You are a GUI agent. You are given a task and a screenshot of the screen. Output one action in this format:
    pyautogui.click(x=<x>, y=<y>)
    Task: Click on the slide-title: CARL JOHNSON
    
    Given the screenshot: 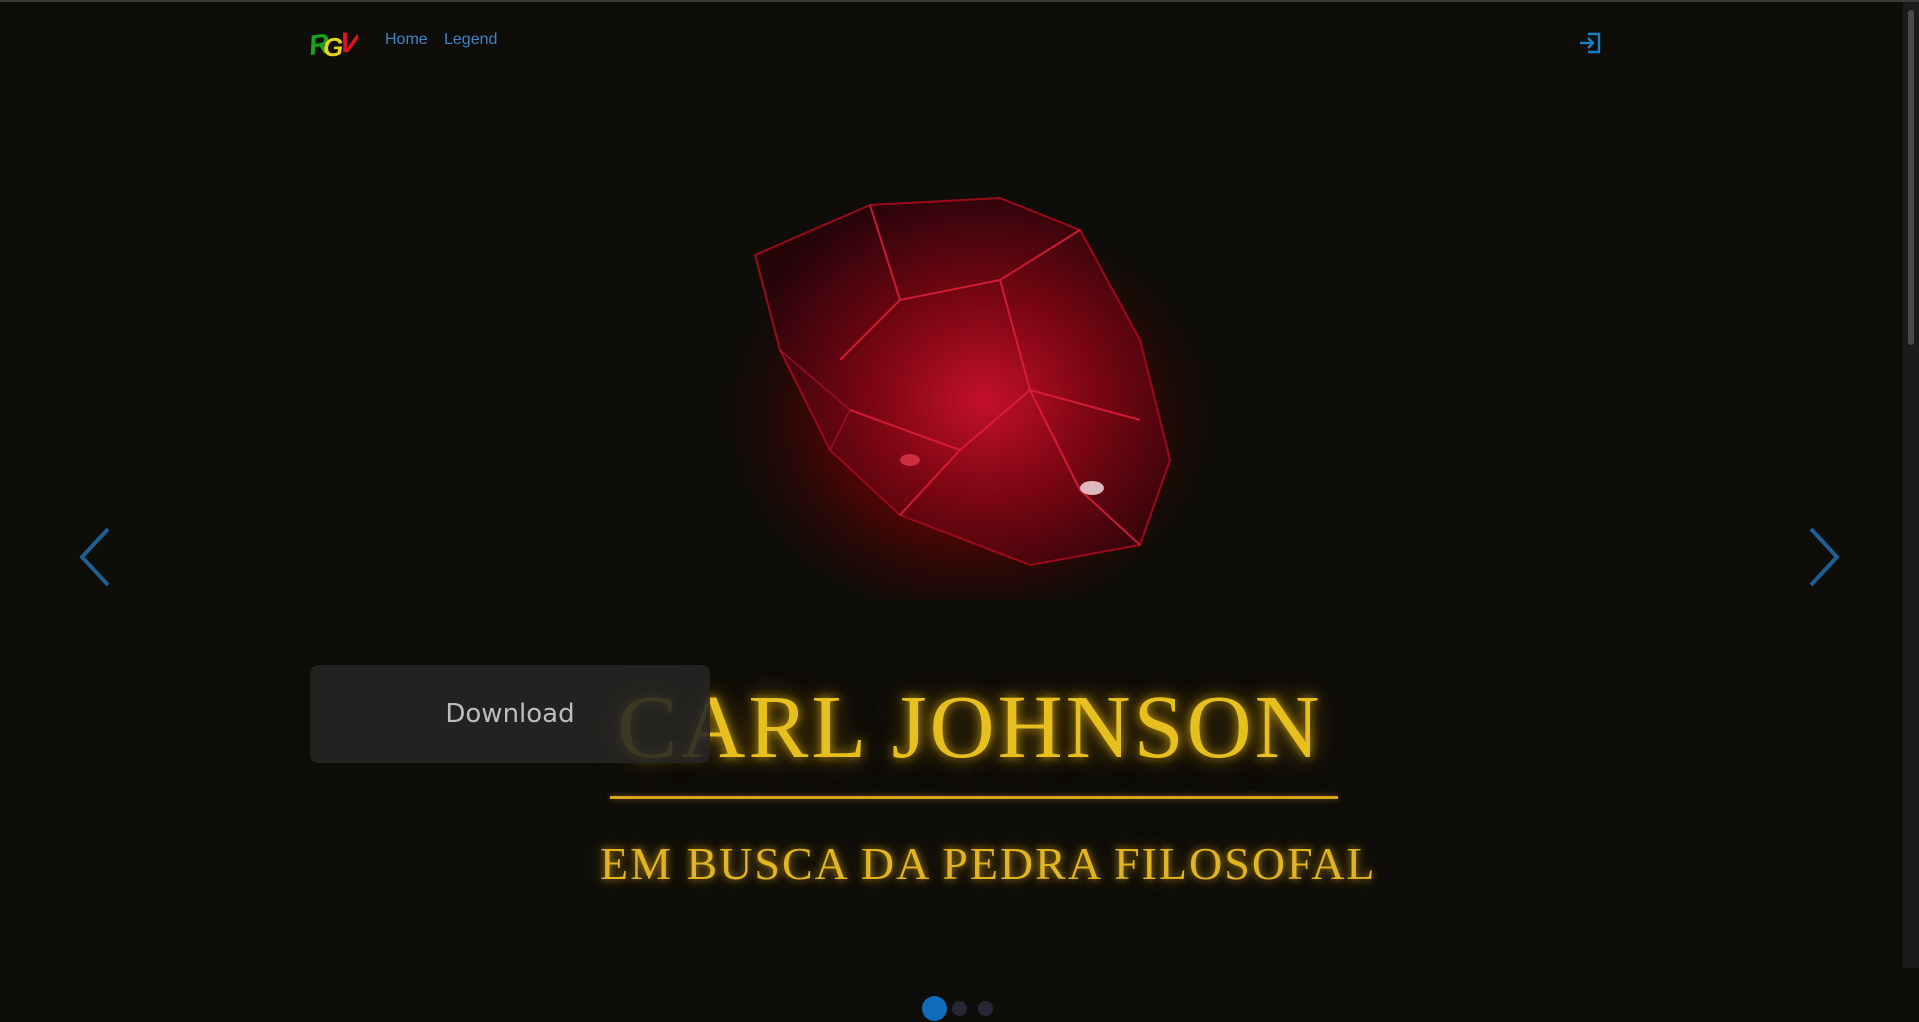 What is the action you would take?
    pyautogui.click(x=970, y=727)
    